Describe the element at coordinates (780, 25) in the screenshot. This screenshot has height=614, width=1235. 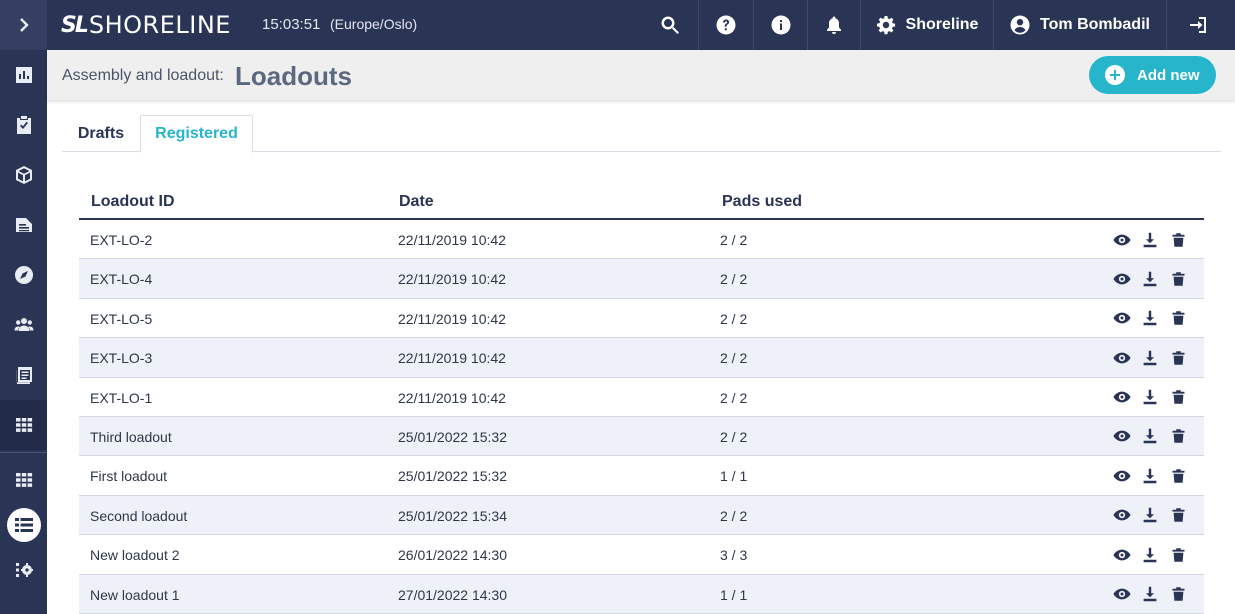
I see `info-button` at that location.